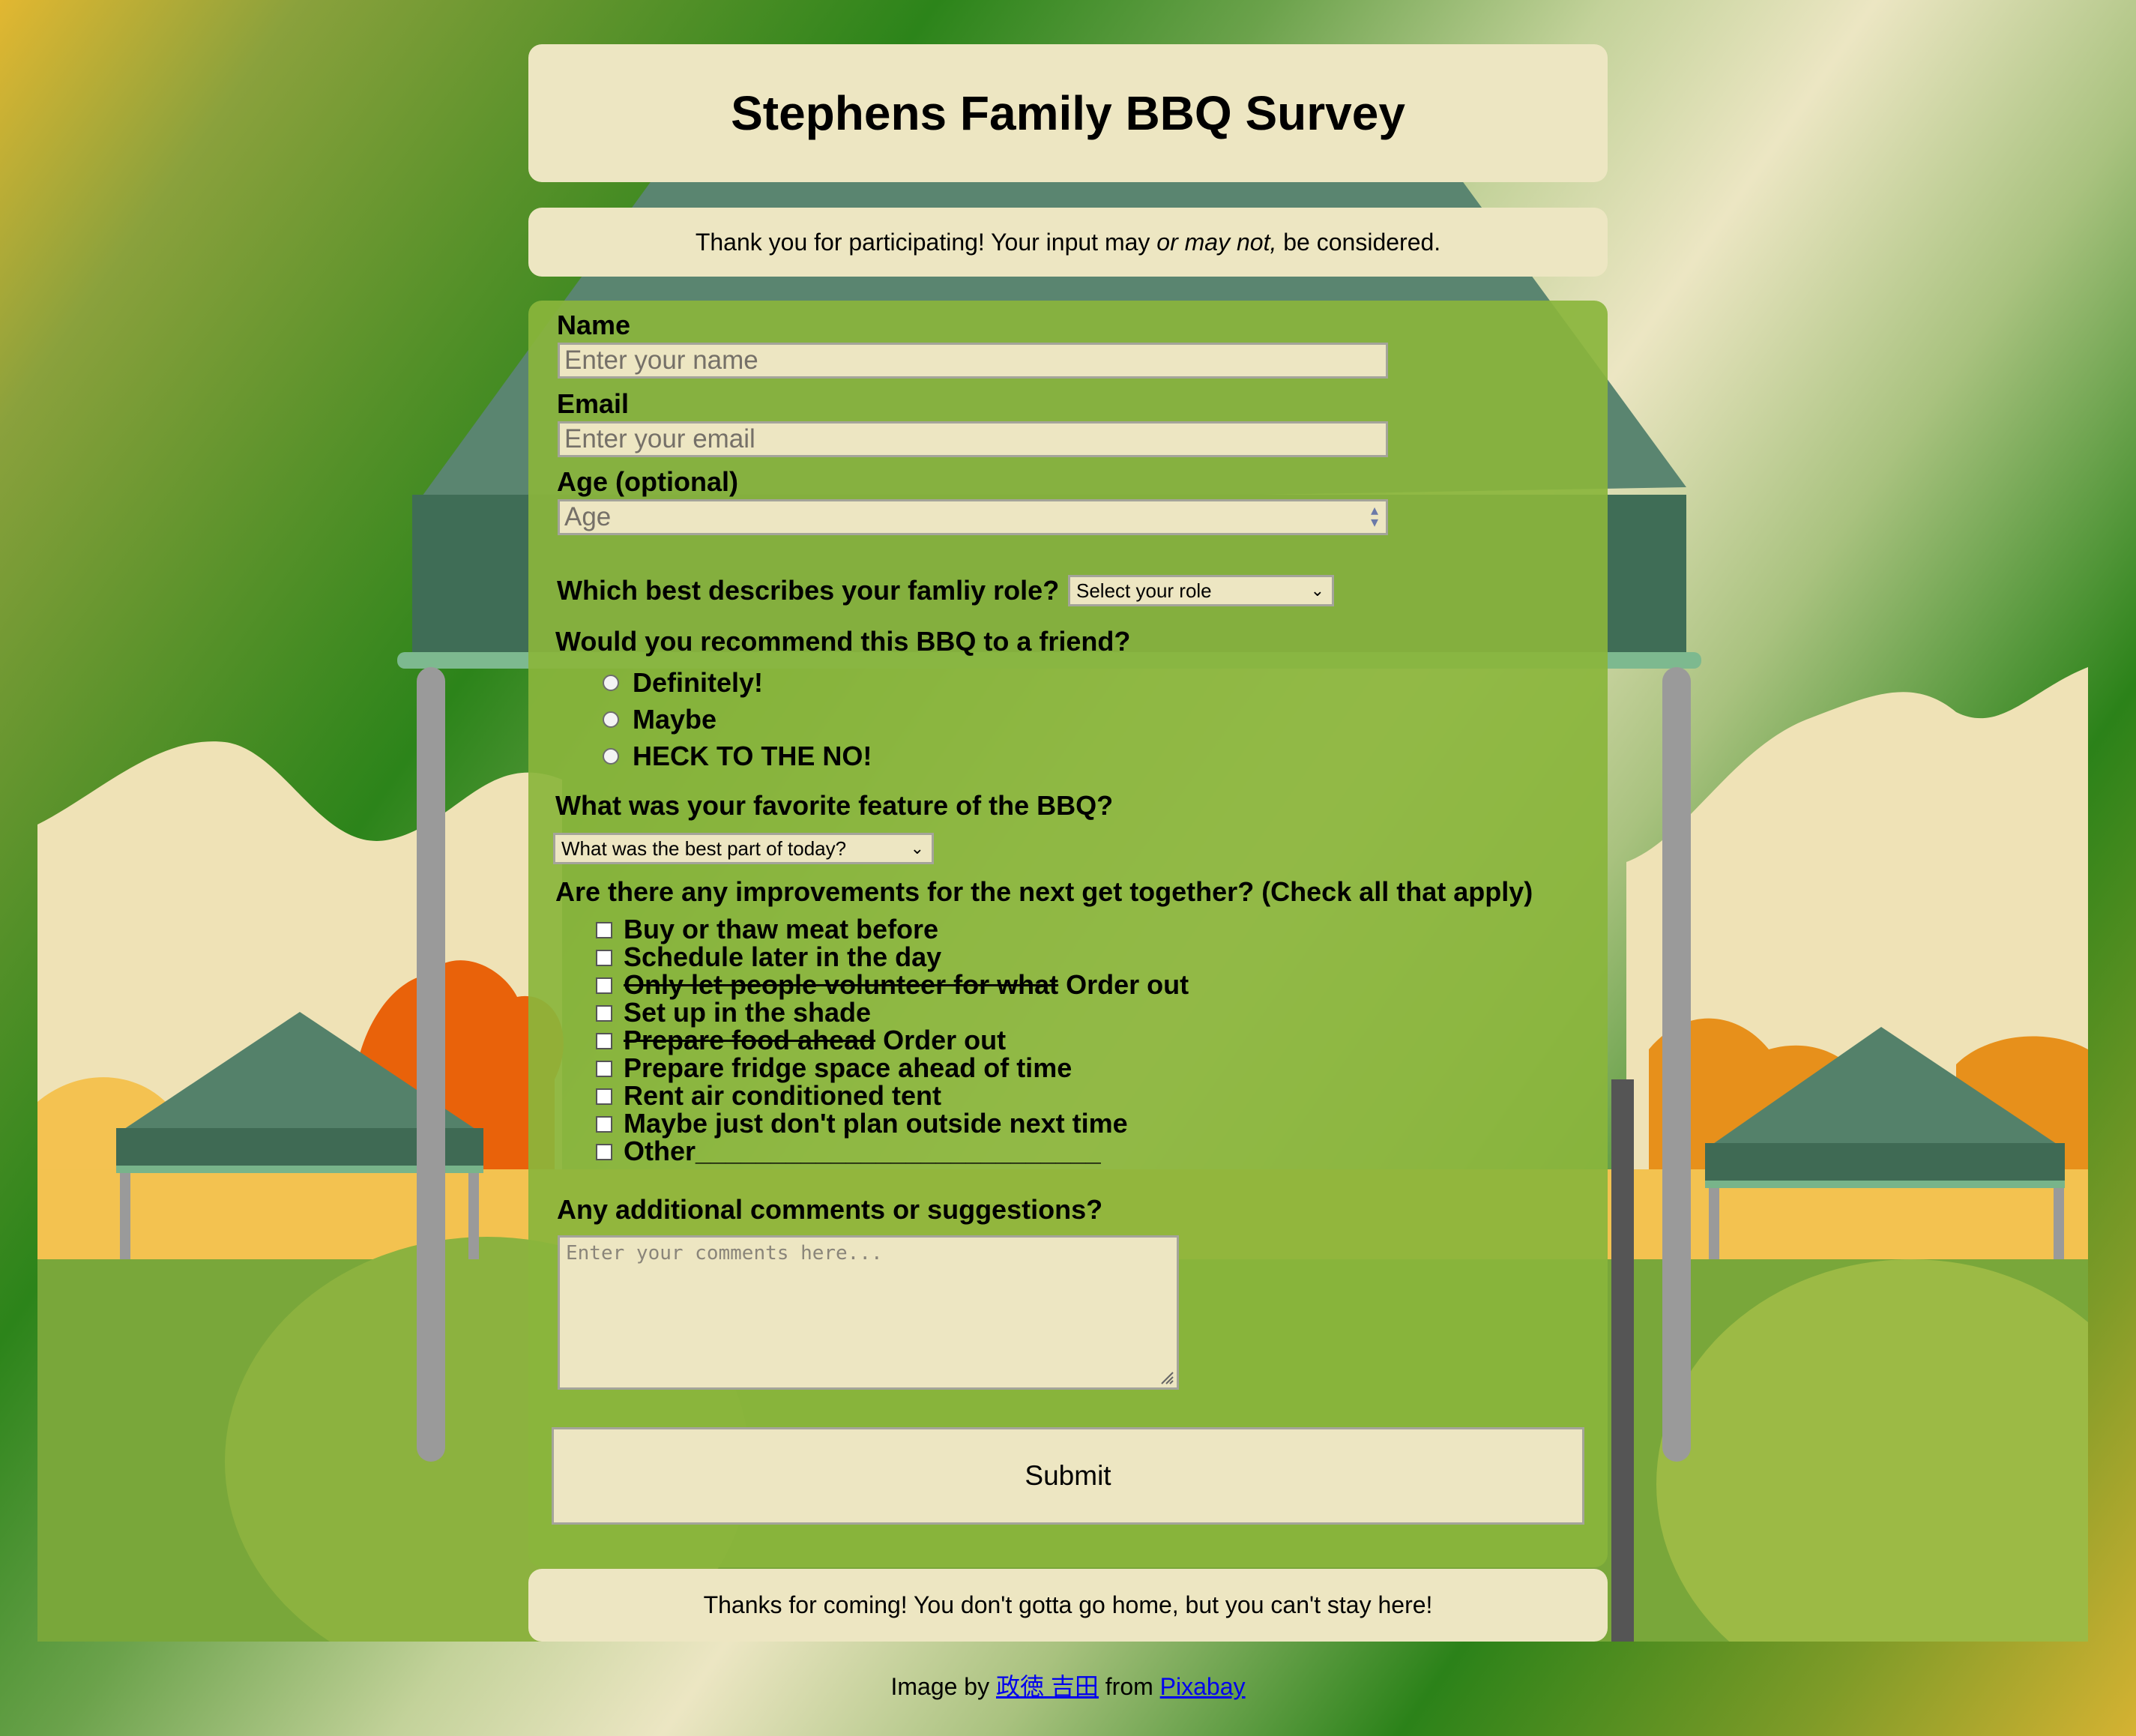  Describe the element at coordinates (1166, 1377) in the screenshot. I see `resize-grip-icon` at that location.